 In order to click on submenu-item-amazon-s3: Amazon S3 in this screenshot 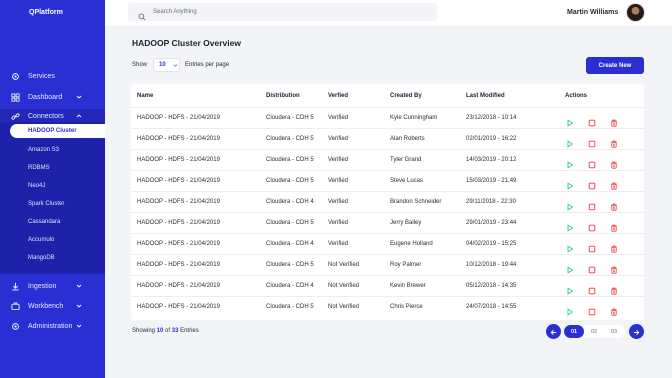, I will do `click(43, 150)`.